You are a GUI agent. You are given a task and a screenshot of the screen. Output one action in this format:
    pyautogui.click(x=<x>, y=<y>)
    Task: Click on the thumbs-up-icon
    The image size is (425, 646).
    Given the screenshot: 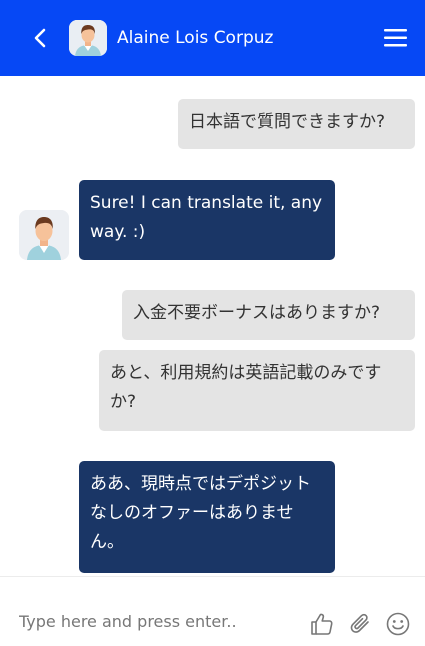 What is the action you would take?
    pyautogui.click(x=322, y=624)
    